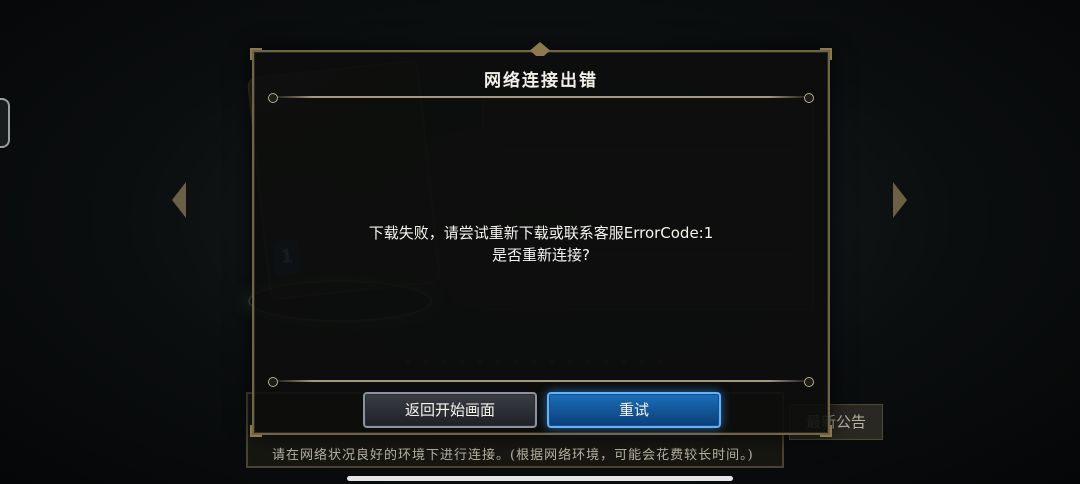  What do you see at coordinates (541, 98) in the screenshot?
I see `title-divider` at bounding box center [541, 98].